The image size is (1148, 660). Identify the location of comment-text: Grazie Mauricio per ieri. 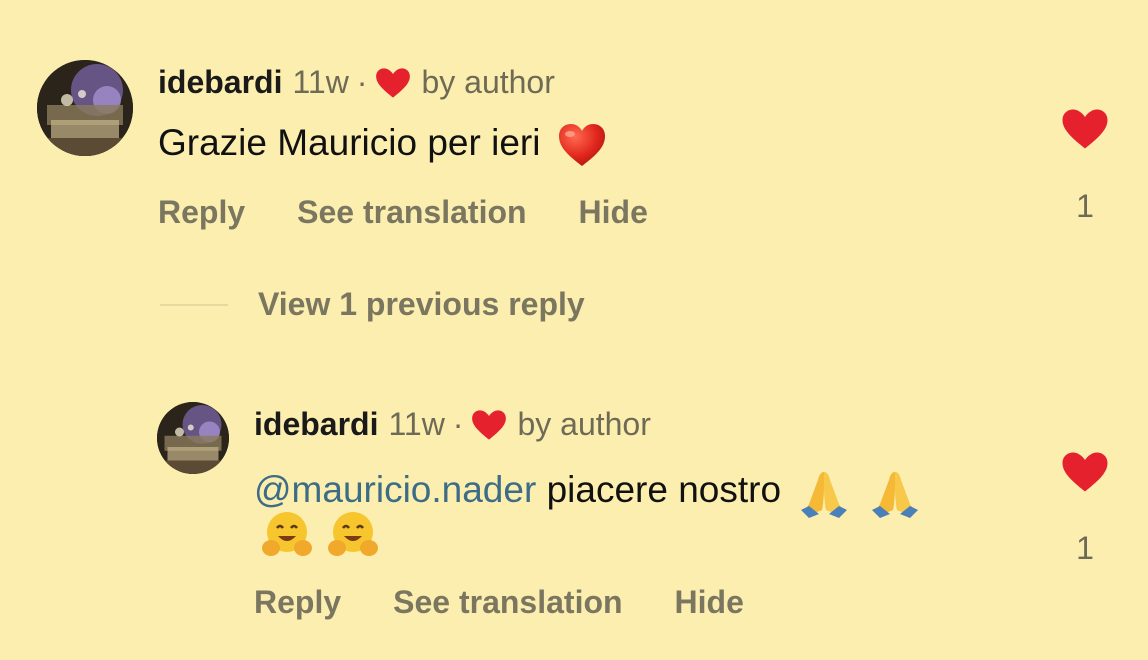
(382, 145).